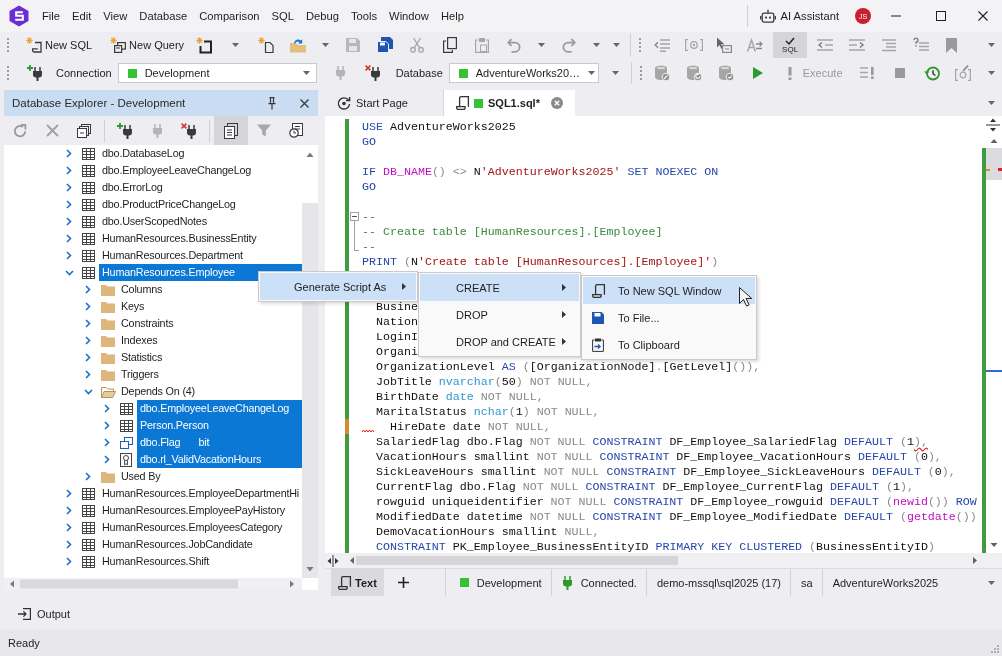 This screenshot has height=656, width=1002. Describe the element at coordinates (499, 341) in the screenshot. I see `menu-item: DROP and CREATE` at that location.